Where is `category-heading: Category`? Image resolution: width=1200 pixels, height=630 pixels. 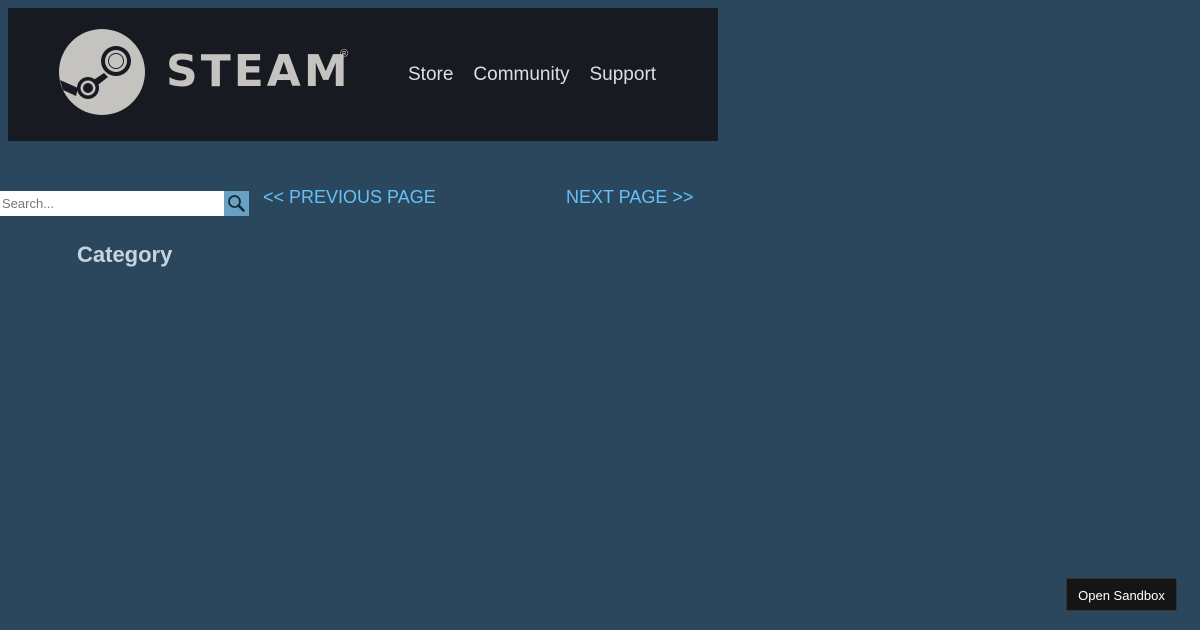 category-heading: Category is located at coordinates (125, 254).